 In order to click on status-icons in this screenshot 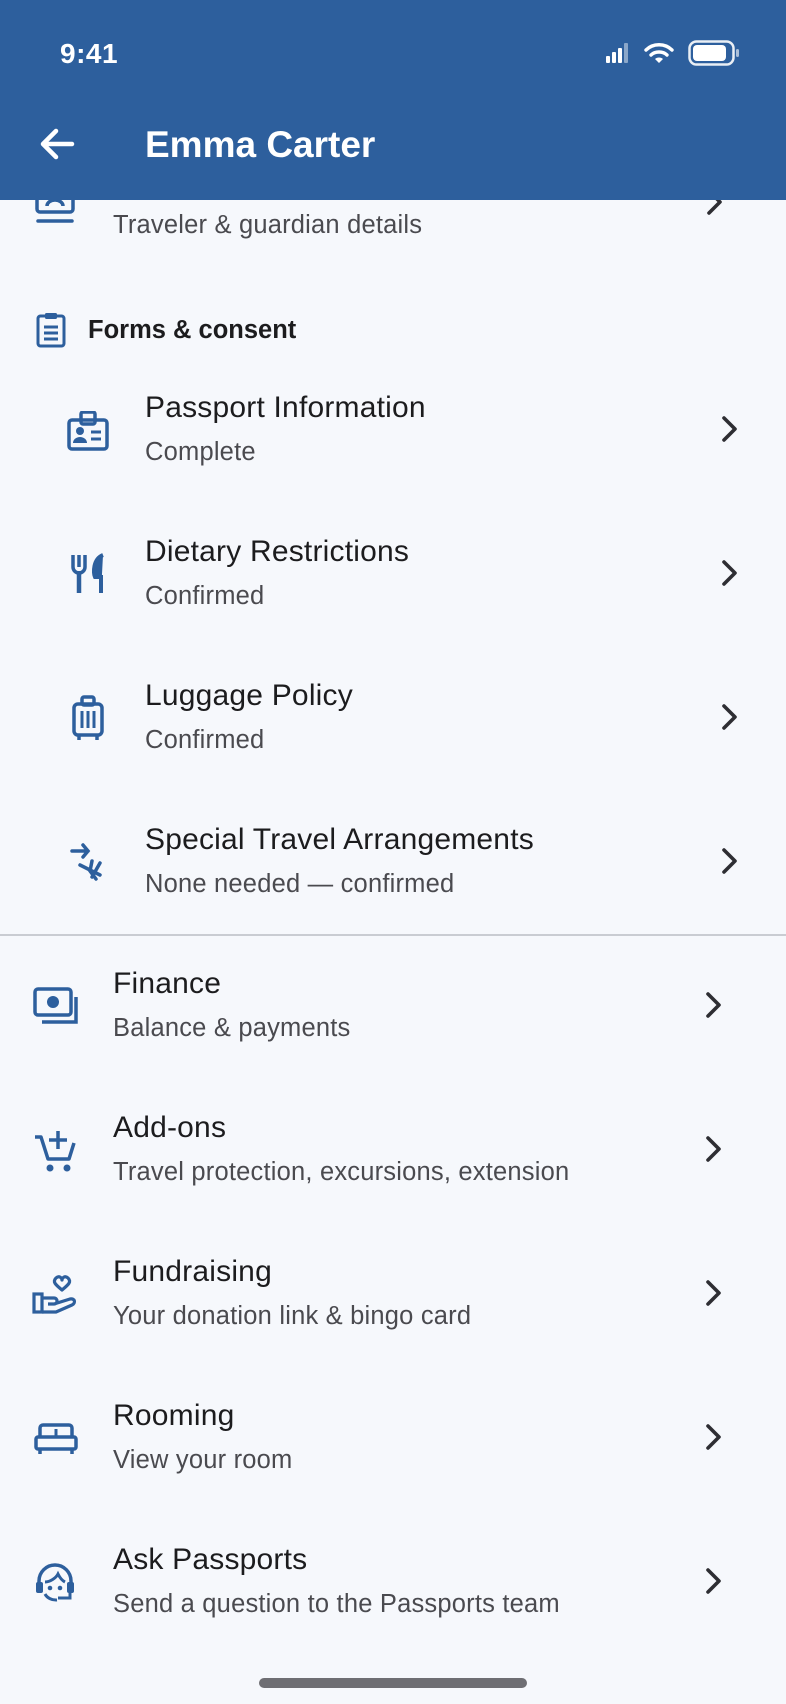, I will do `click(673, 53)`.